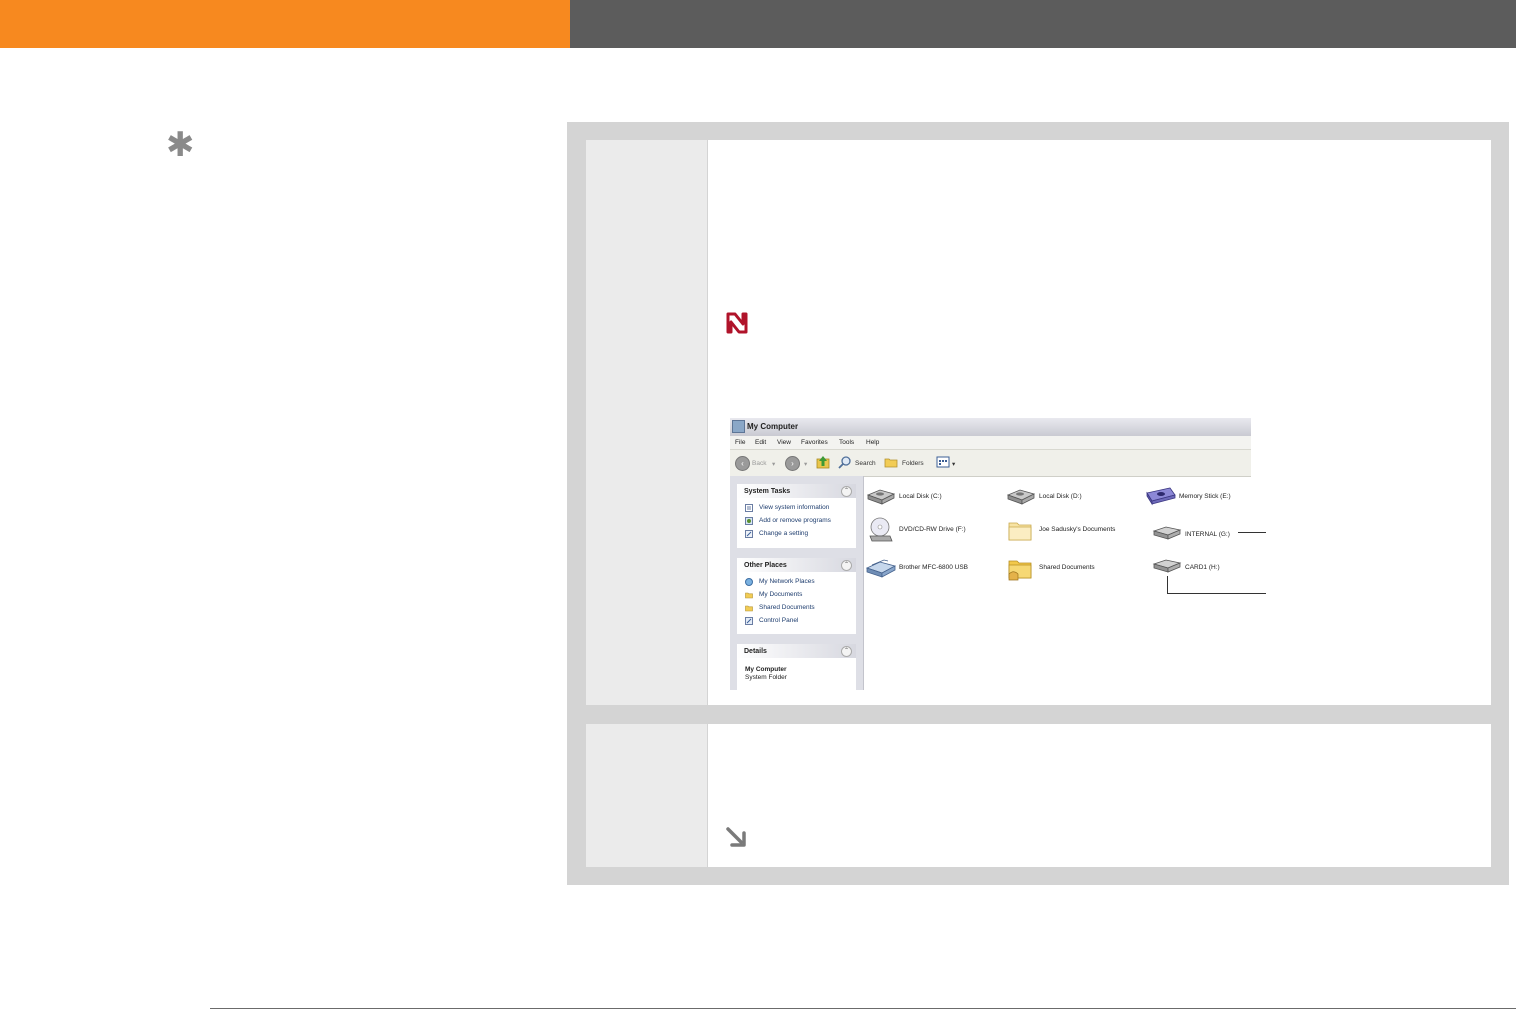  Describe the element at coordinates (846, 442) in the screenshot. I see `menu-tools: Tools` at that location.